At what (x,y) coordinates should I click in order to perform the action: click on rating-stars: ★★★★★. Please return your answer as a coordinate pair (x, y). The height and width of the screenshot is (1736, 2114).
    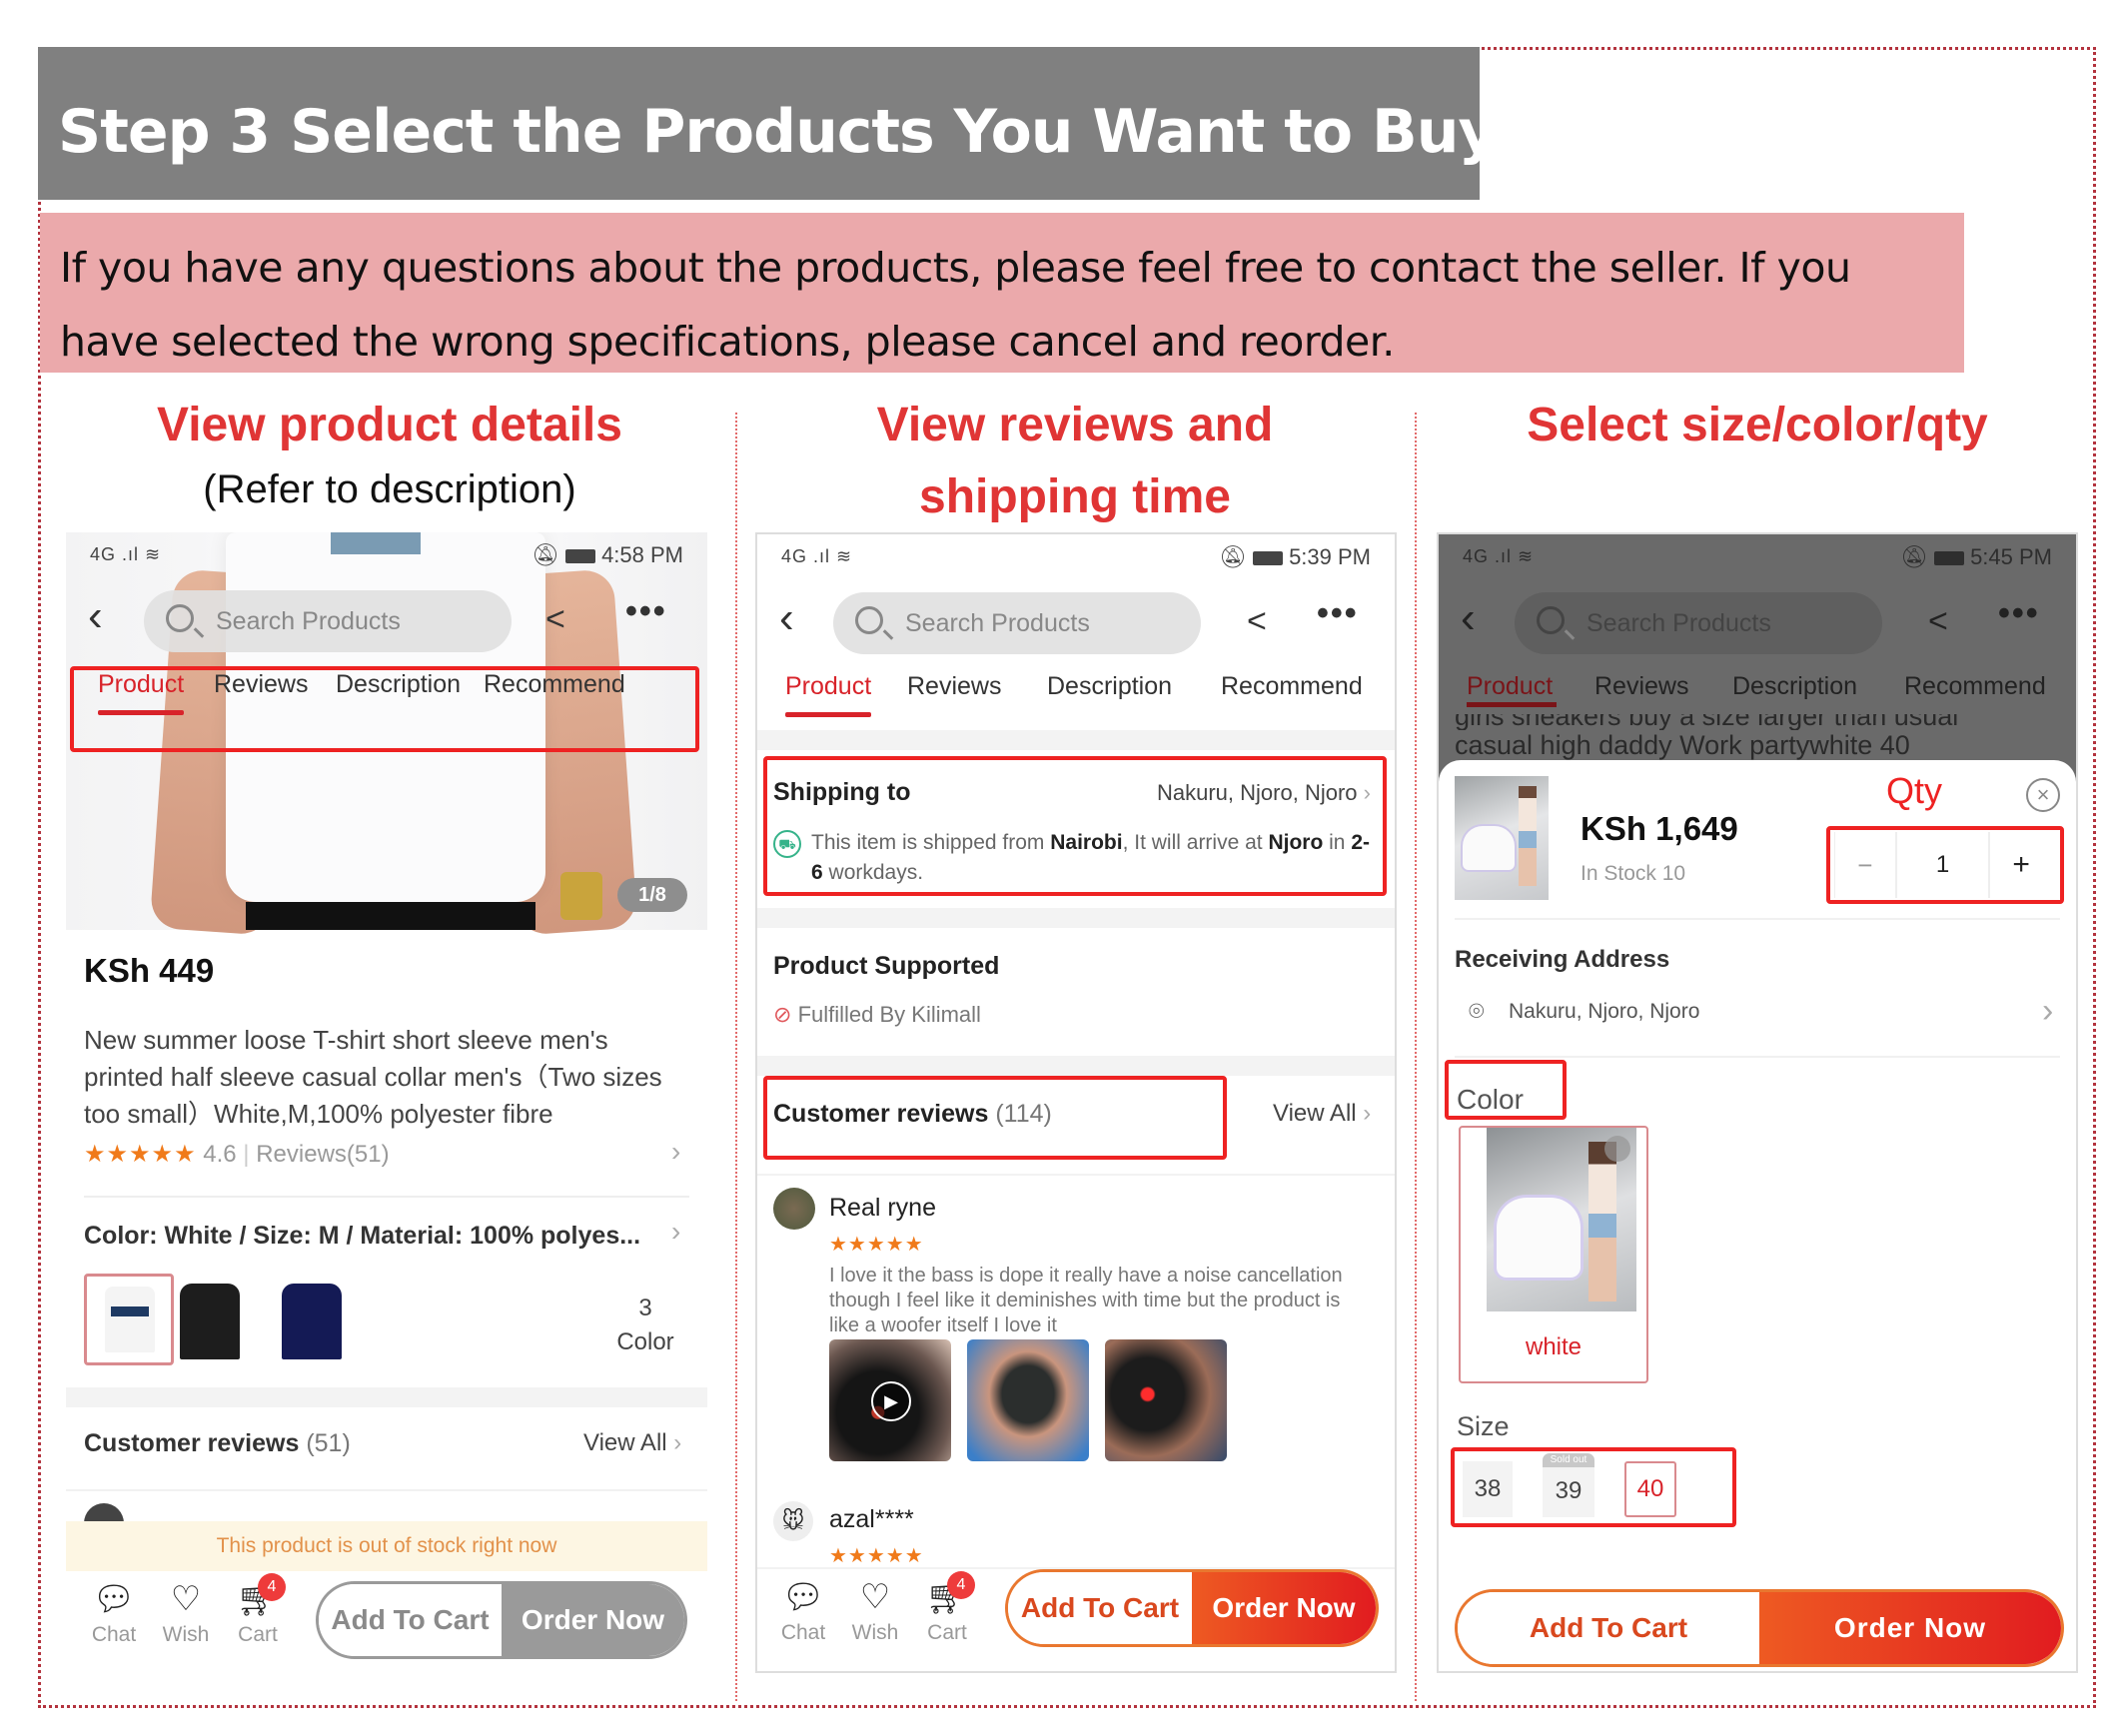
    Looking at the image, I should click on (140, 1154).